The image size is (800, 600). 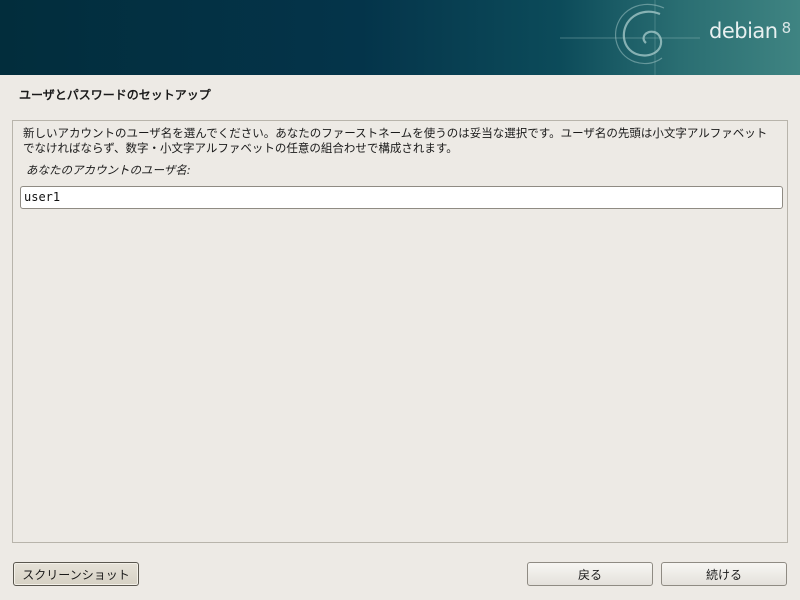 I want to click on username-input, so click(x=401, y=197).